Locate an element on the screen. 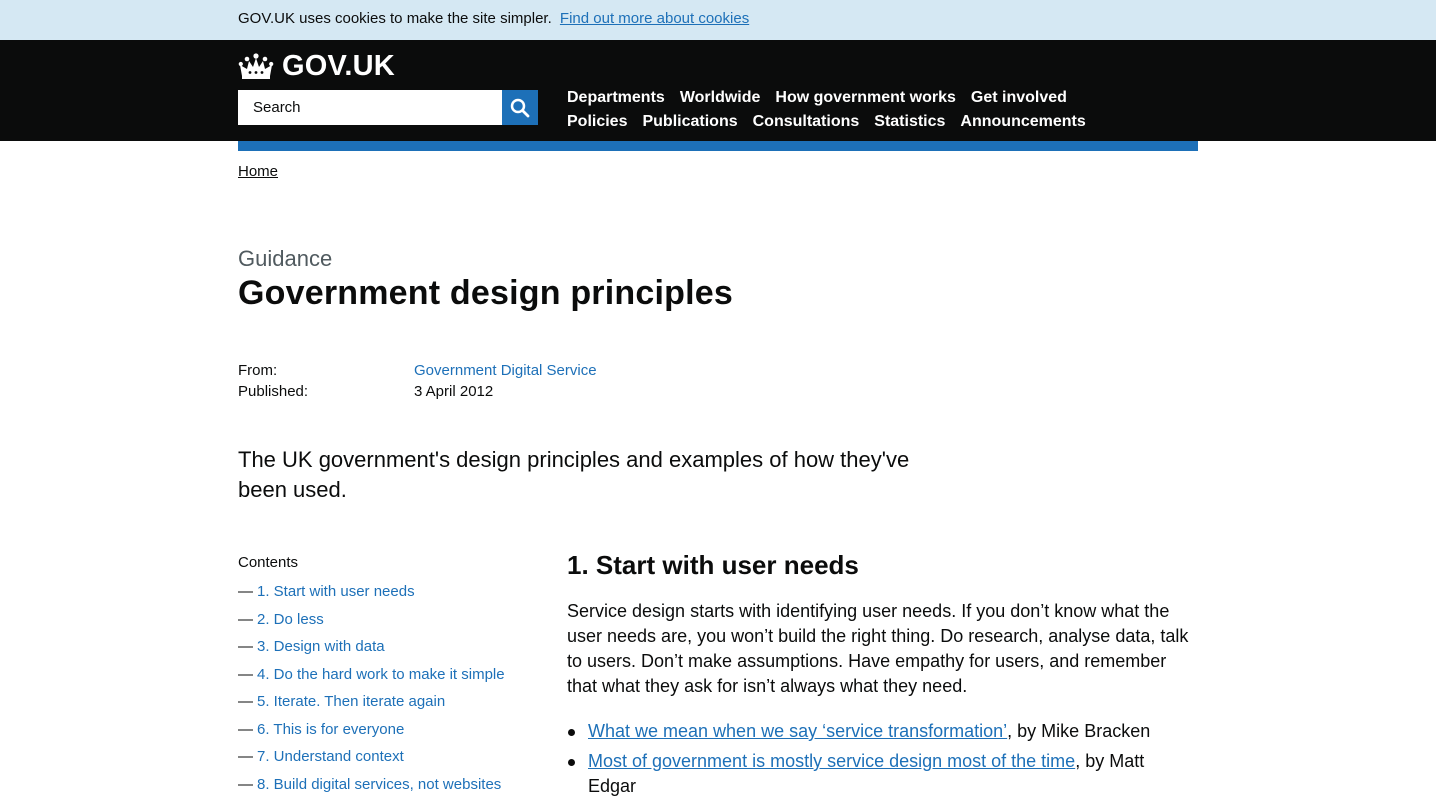  nav-get-involved: Get involved is located at coordinates (1019, 98).